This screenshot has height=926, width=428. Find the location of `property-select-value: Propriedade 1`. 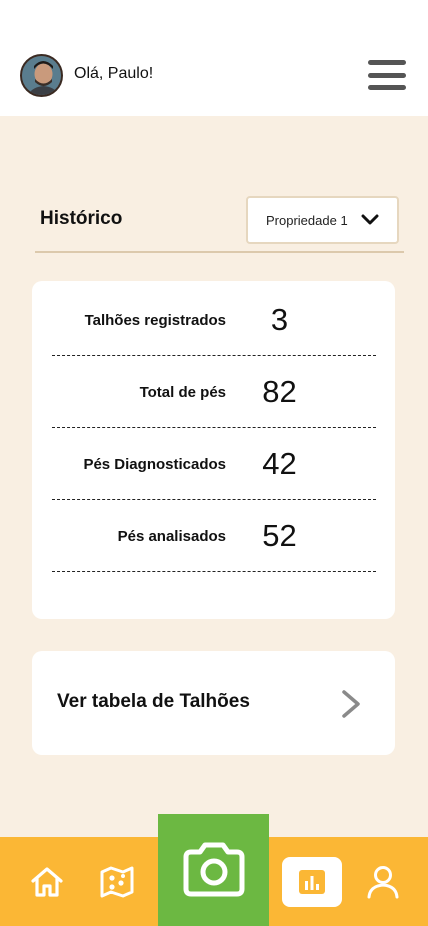

property-select-value: Propriedade 1 is located at coordinates (307, 220).